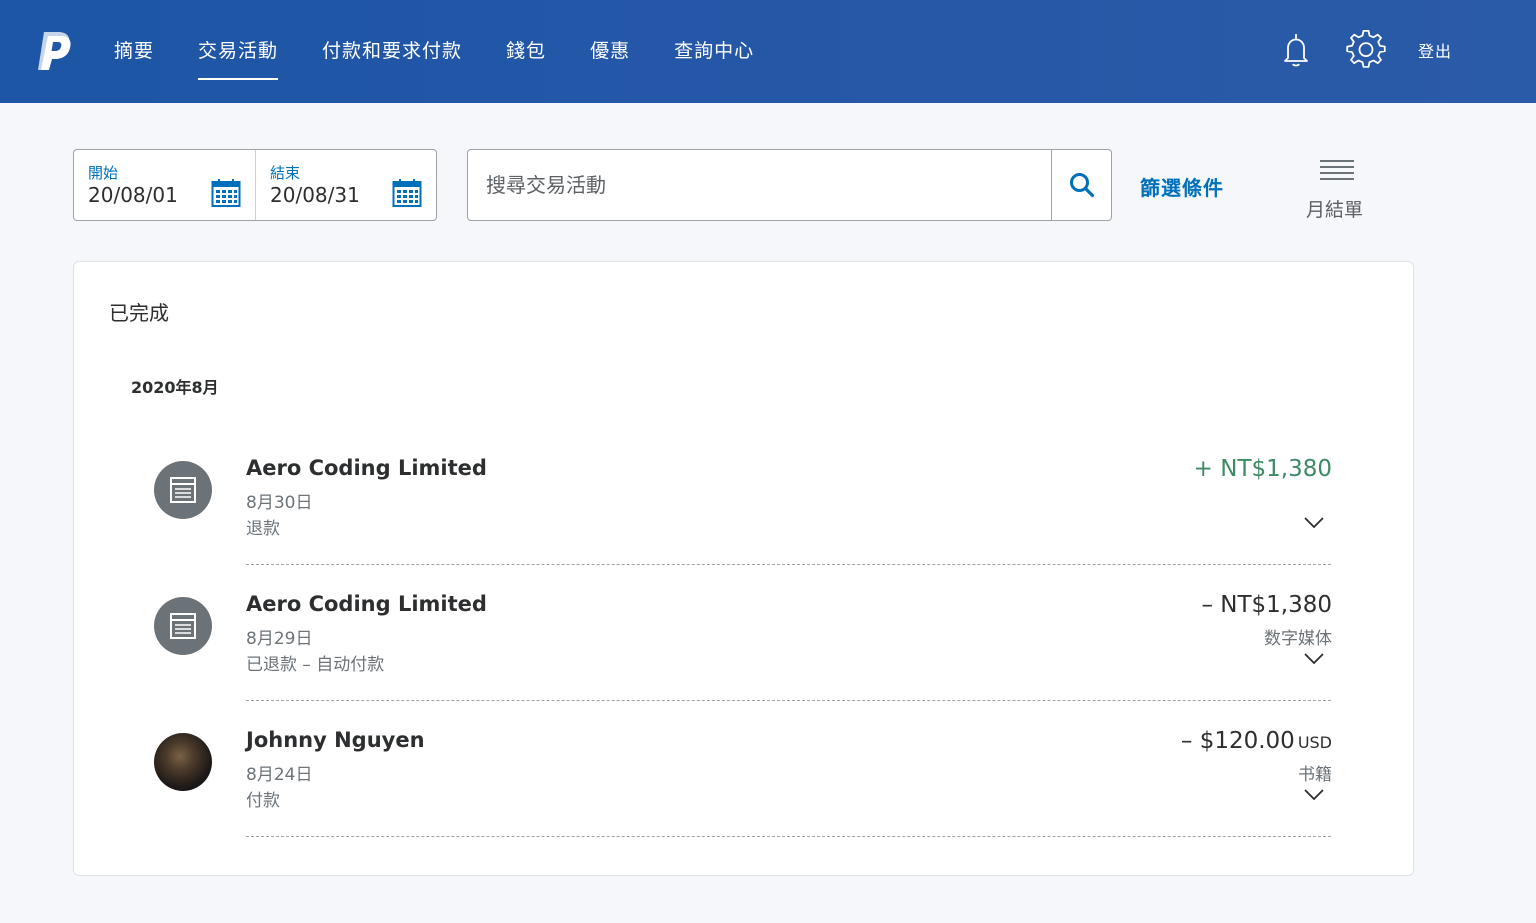 This screenshot has height=923, width=1536. Describe the element at coordinates (263, 801) in the screenshot. I see `transaction-status: 付款` at that location.